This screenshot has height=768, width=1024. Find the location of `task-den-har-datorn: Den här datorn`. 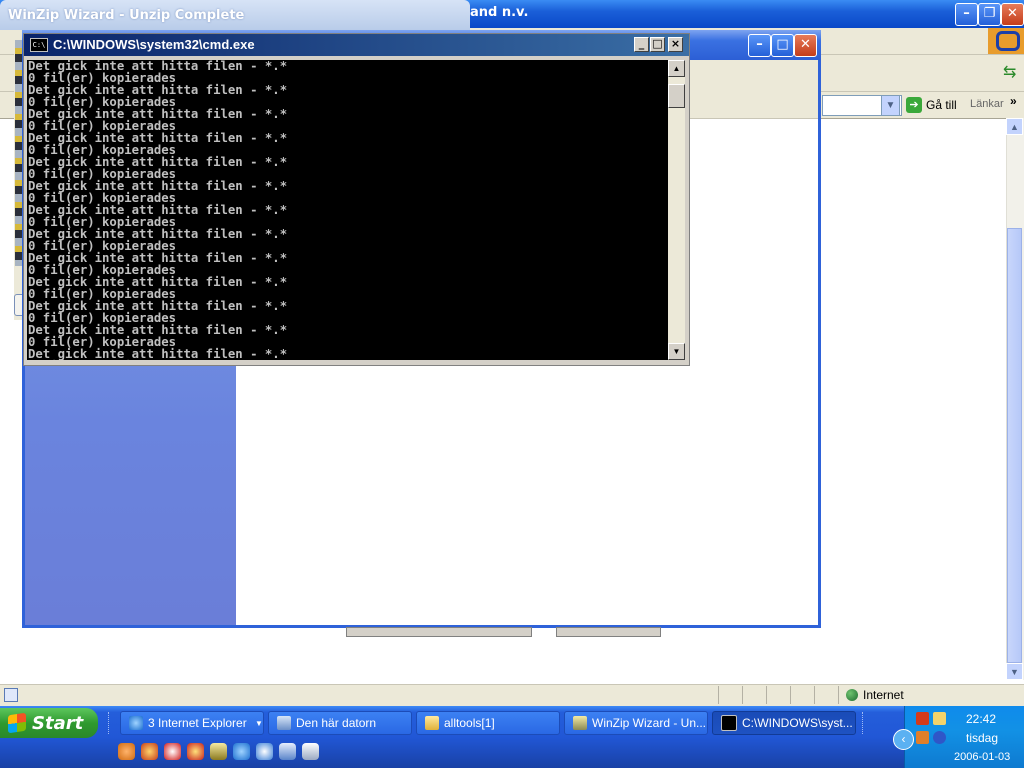

task-den-har-datorn: Den här datorn is located at coordinates (340, 723).